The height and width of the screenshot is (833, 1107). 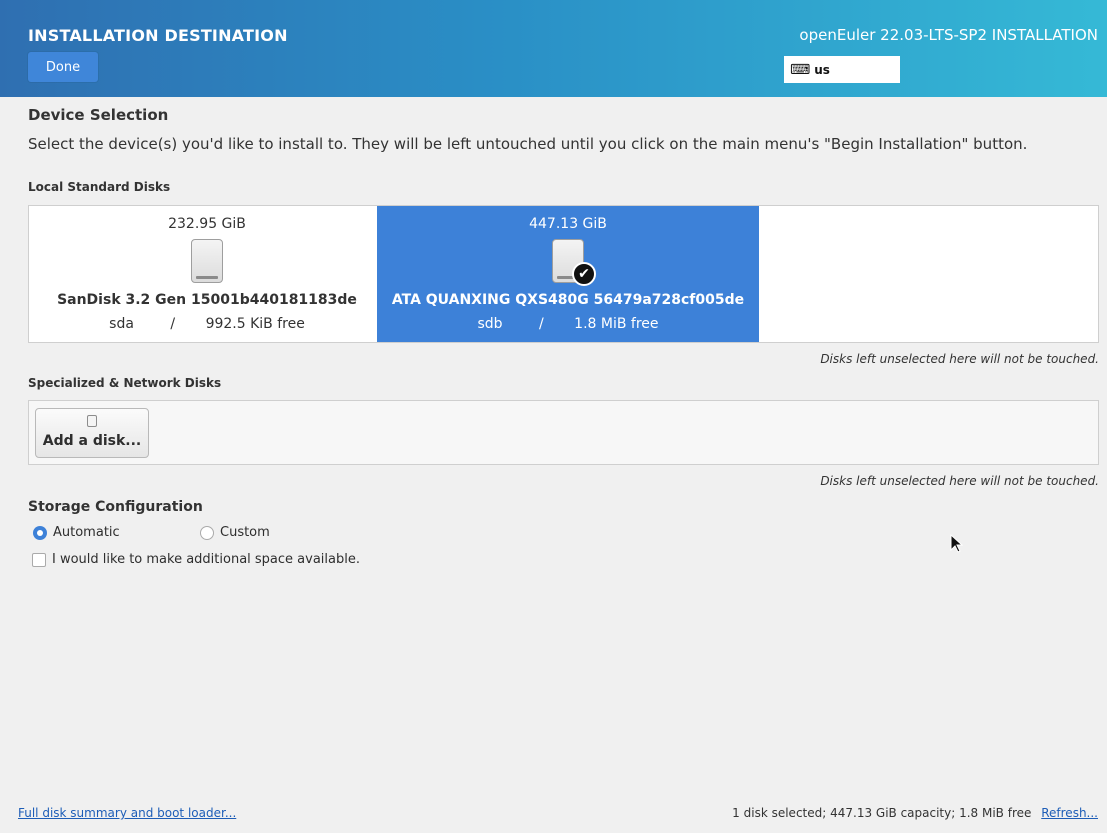 I want to click on disk-name: SanDisk 3.2 Gen 15001b440181183de, so click(x=207, y=300).